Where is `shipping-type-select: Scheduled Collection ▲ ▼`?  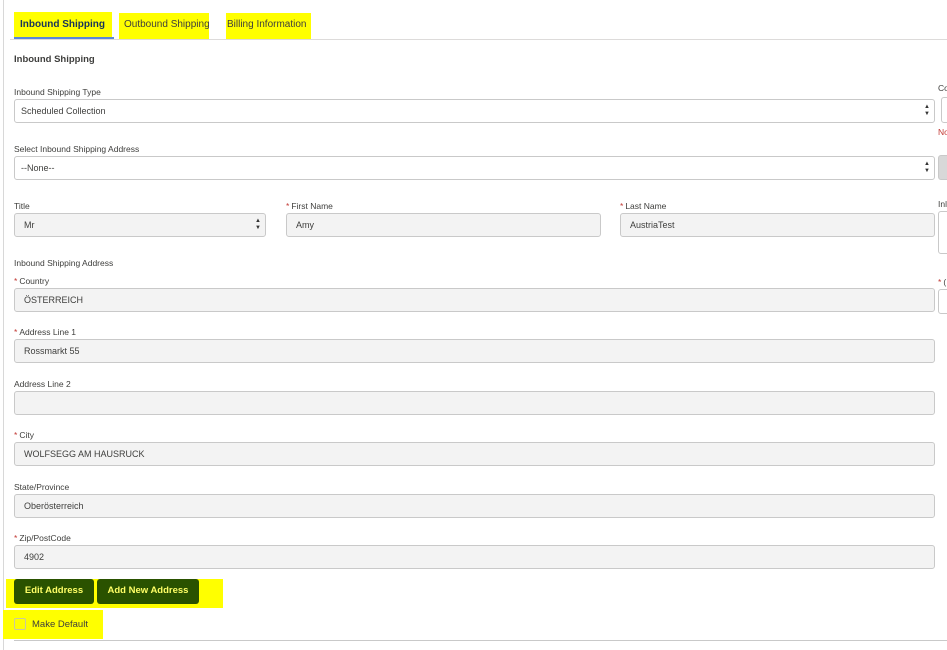 shipping-type-select: Scheduled Collection ▲ ▼ is located at coordinates (474, 111).